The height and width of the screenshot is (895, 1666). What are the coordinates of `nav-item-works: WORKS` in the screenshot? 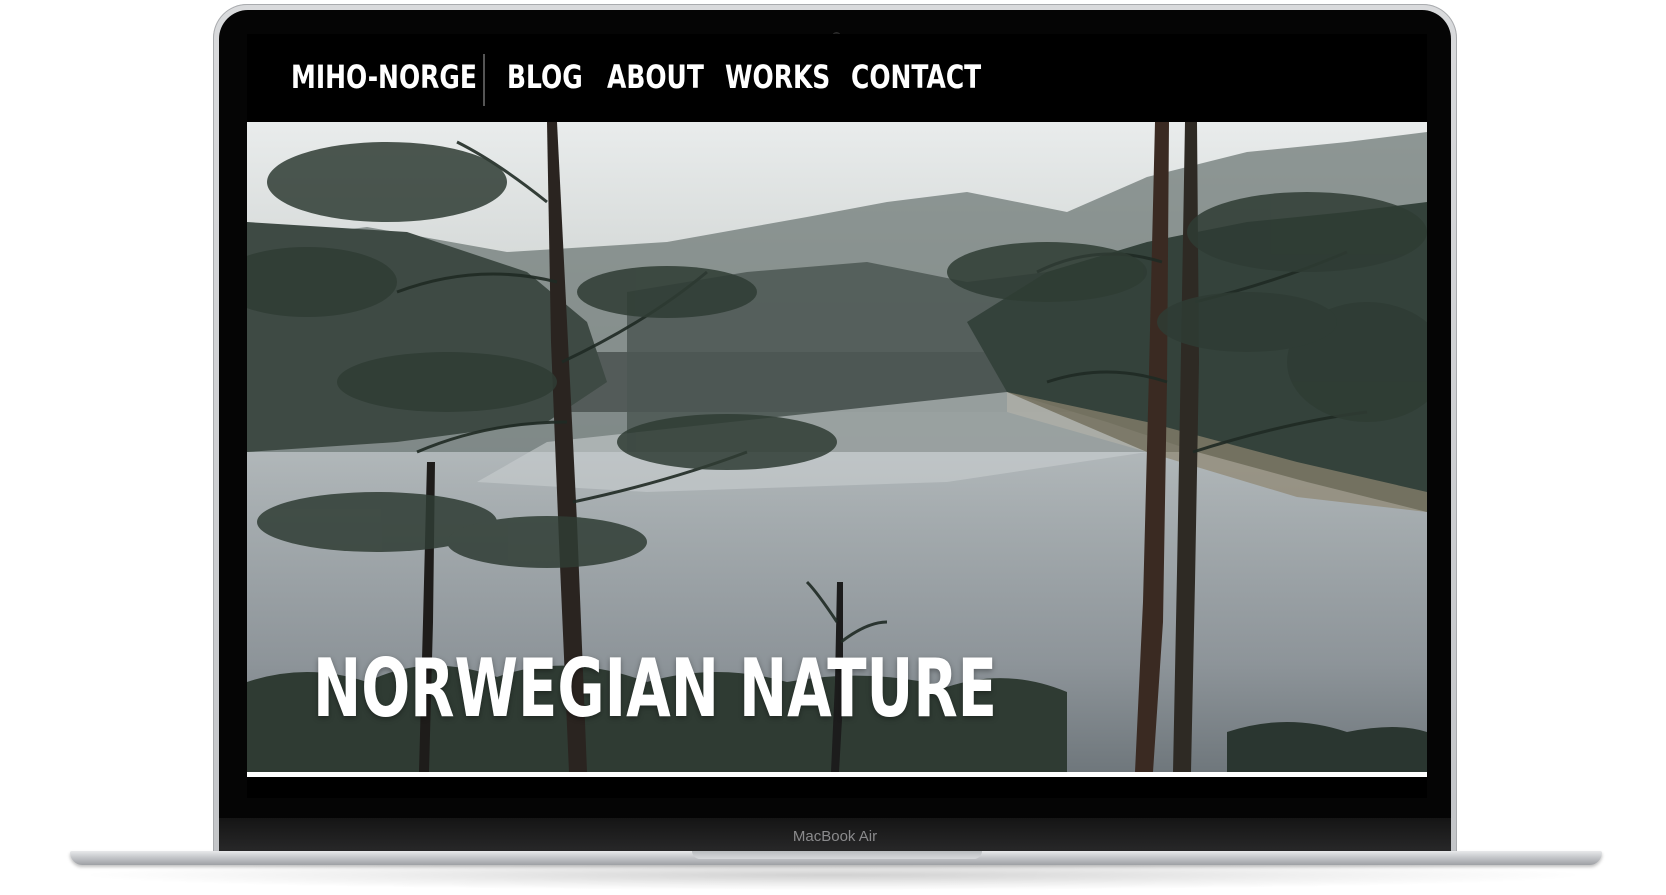 It's located at (777, 77).